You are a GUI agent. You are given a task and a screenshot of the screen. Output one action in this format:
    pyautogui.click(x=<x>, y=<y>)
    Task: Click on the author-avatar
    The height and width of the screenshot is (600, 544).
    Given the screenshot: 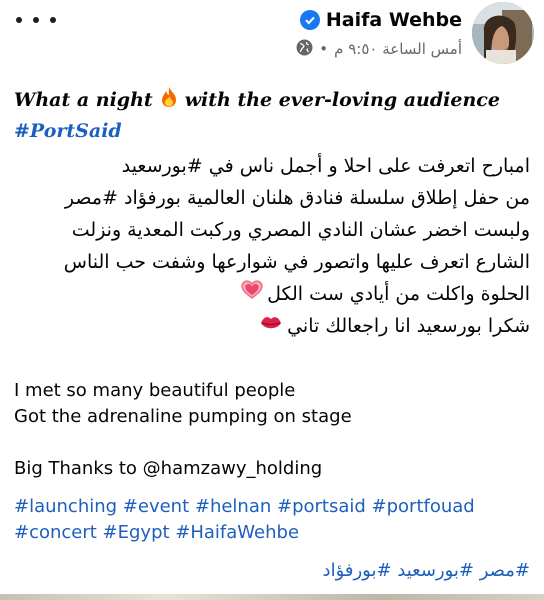 What is the action you would take?
    pyautogui.click(x=503, y=33)
    